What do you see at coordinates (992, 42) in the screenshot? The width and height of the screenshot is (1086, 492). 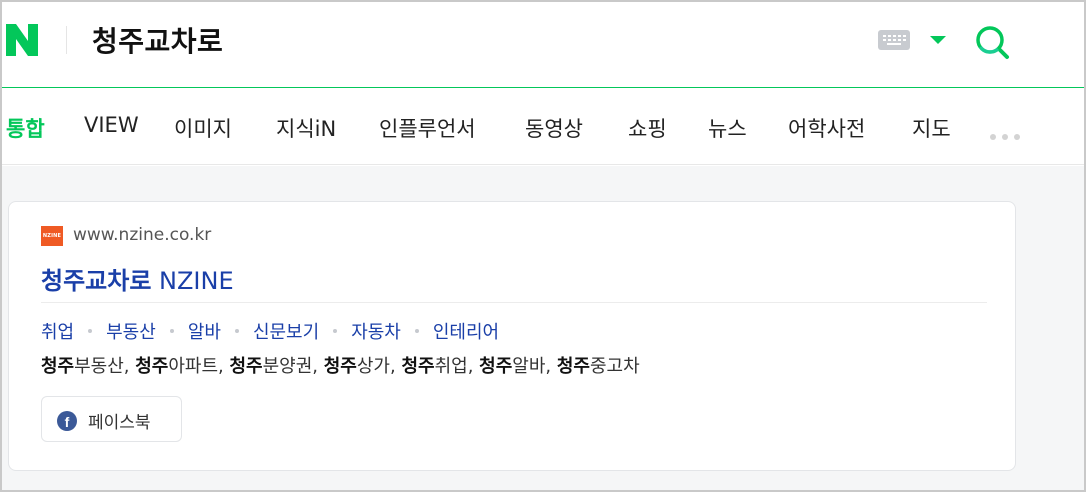 I see `search-icon` at bounding box center [992, 42].